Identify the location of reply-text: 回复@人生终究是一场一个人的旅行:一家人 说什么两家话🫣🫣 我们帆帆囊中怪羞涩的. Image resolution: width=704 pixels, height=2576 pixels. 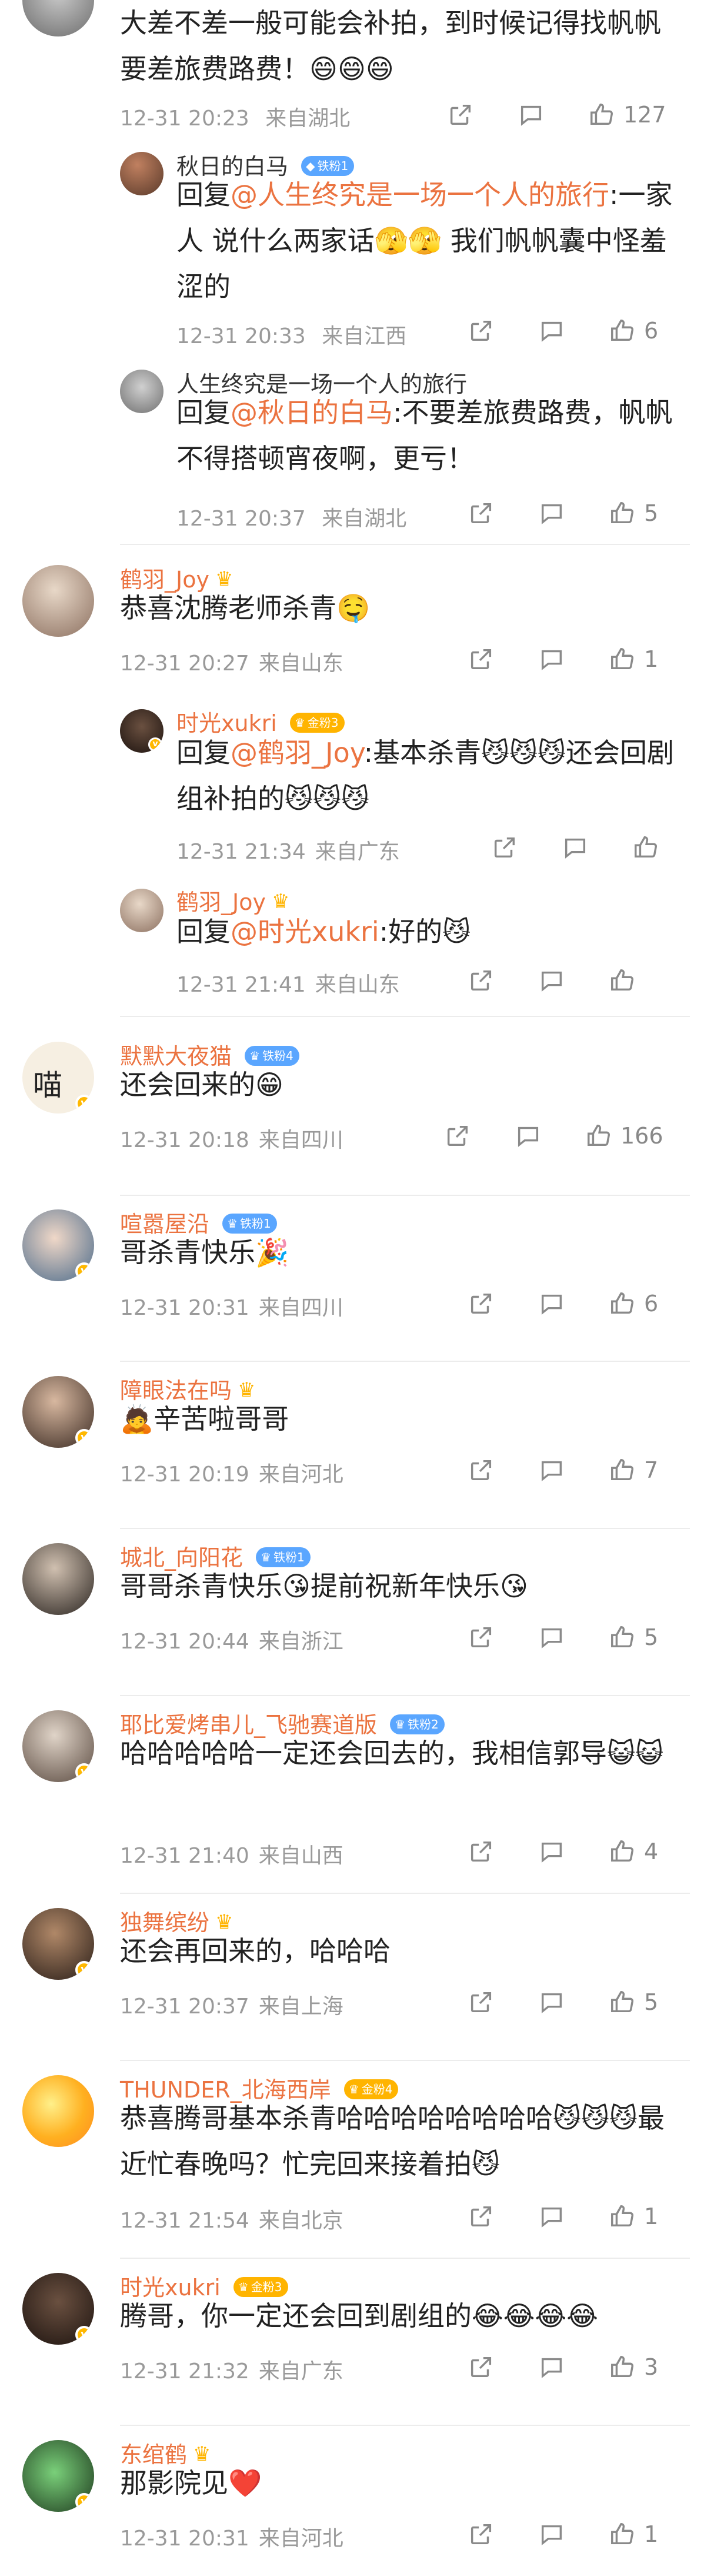
(424, 241).